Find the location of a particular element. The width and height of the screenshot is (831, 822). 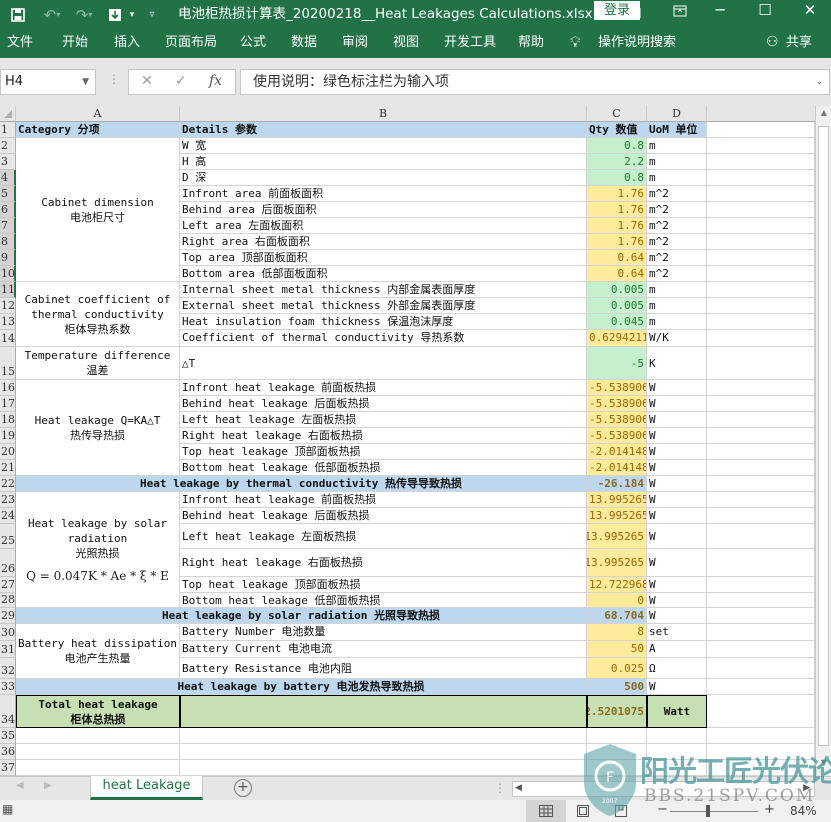

macro-record-icon: ▦ is located at coordinates (7, 809).